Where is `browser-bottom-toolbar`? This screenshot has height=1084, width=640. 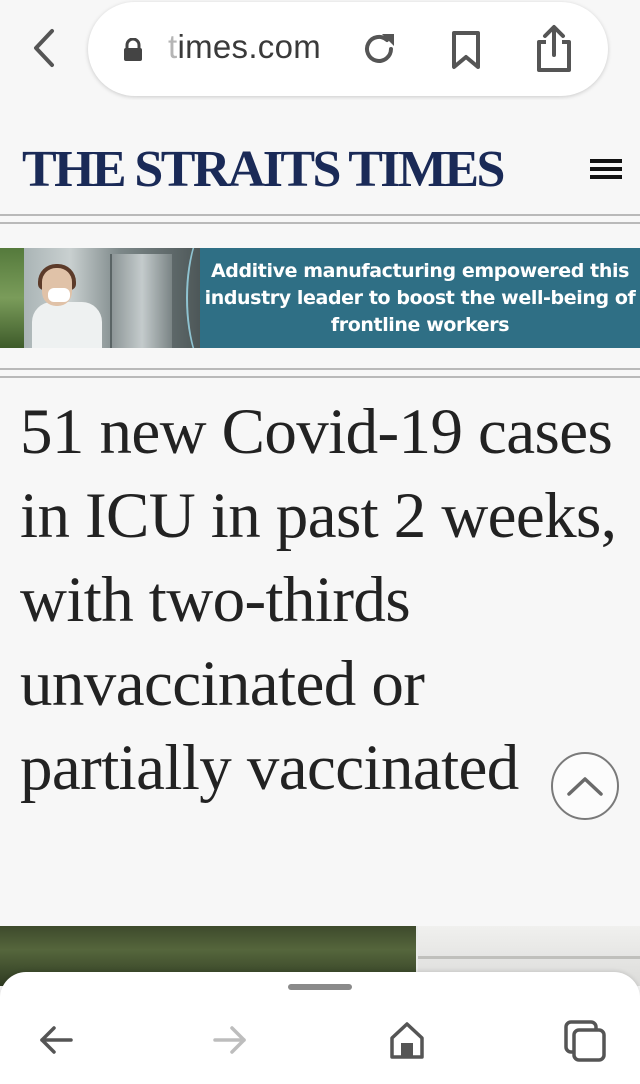
browser-bottom-toolbar is located at coordinates (320, 1028).